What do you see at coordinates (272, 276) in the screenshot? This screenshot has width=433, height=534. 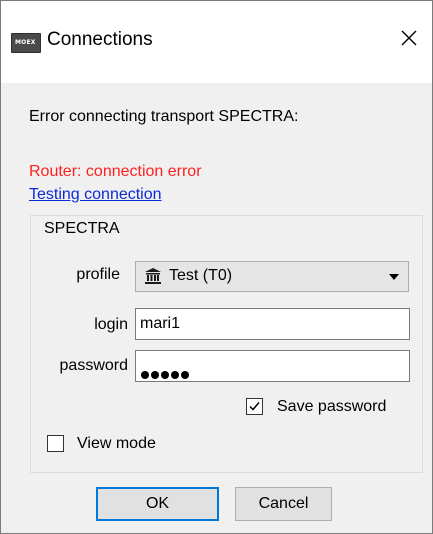 I see `profile-dropdown: Test (T0)` at bounding box center [272, 276].